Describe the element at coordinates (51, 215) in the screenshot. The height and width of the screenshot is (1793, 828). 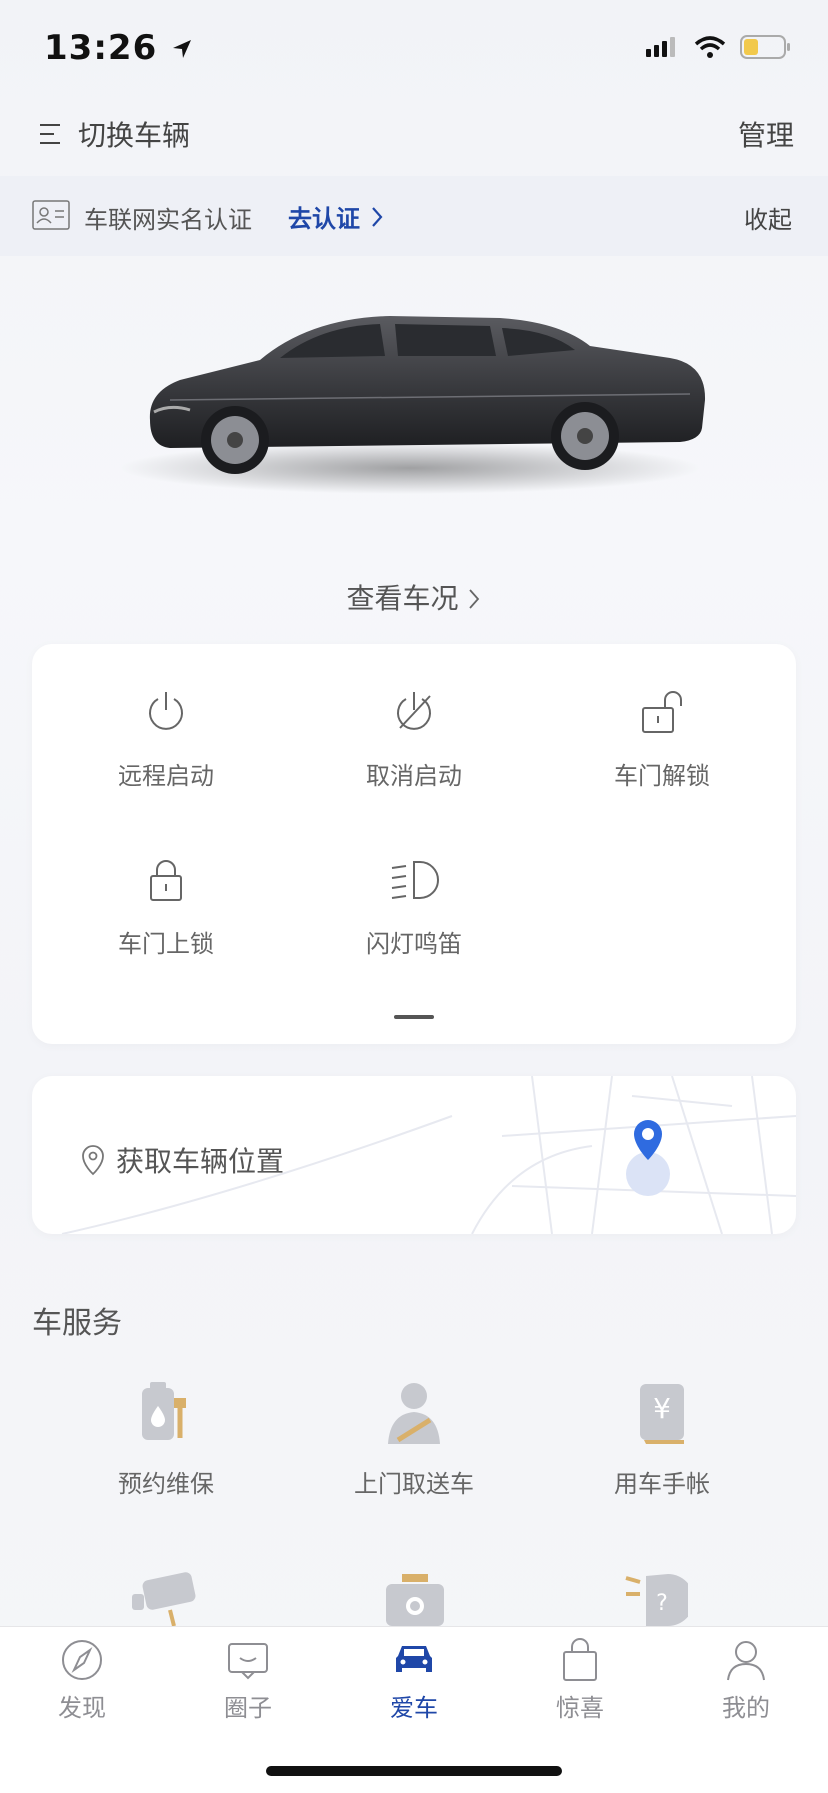
I see `id-card-icon` at that location.